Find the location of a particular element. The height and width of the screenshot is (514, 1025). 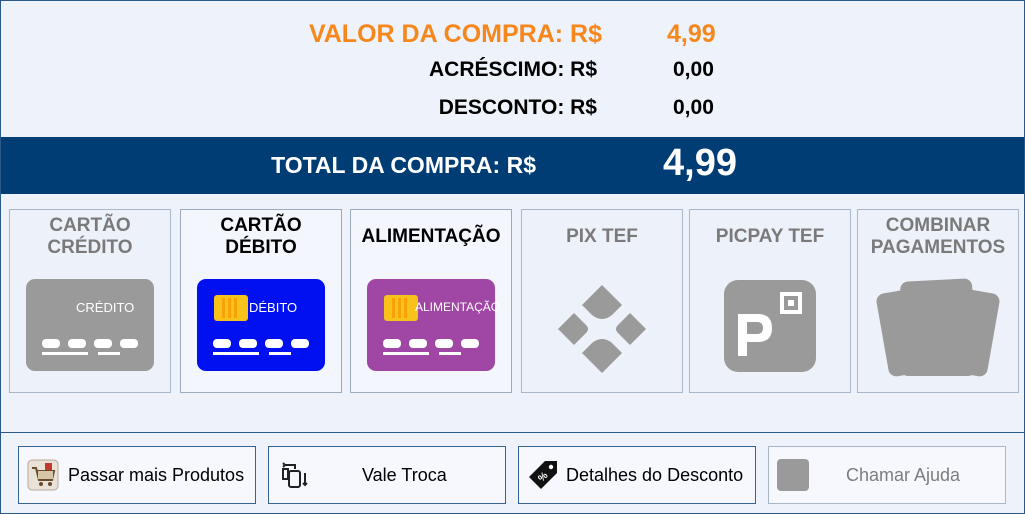

payment-tile-debito: CARTÃO DÉBITO DÉBITO is located at coordinates (261, 301).